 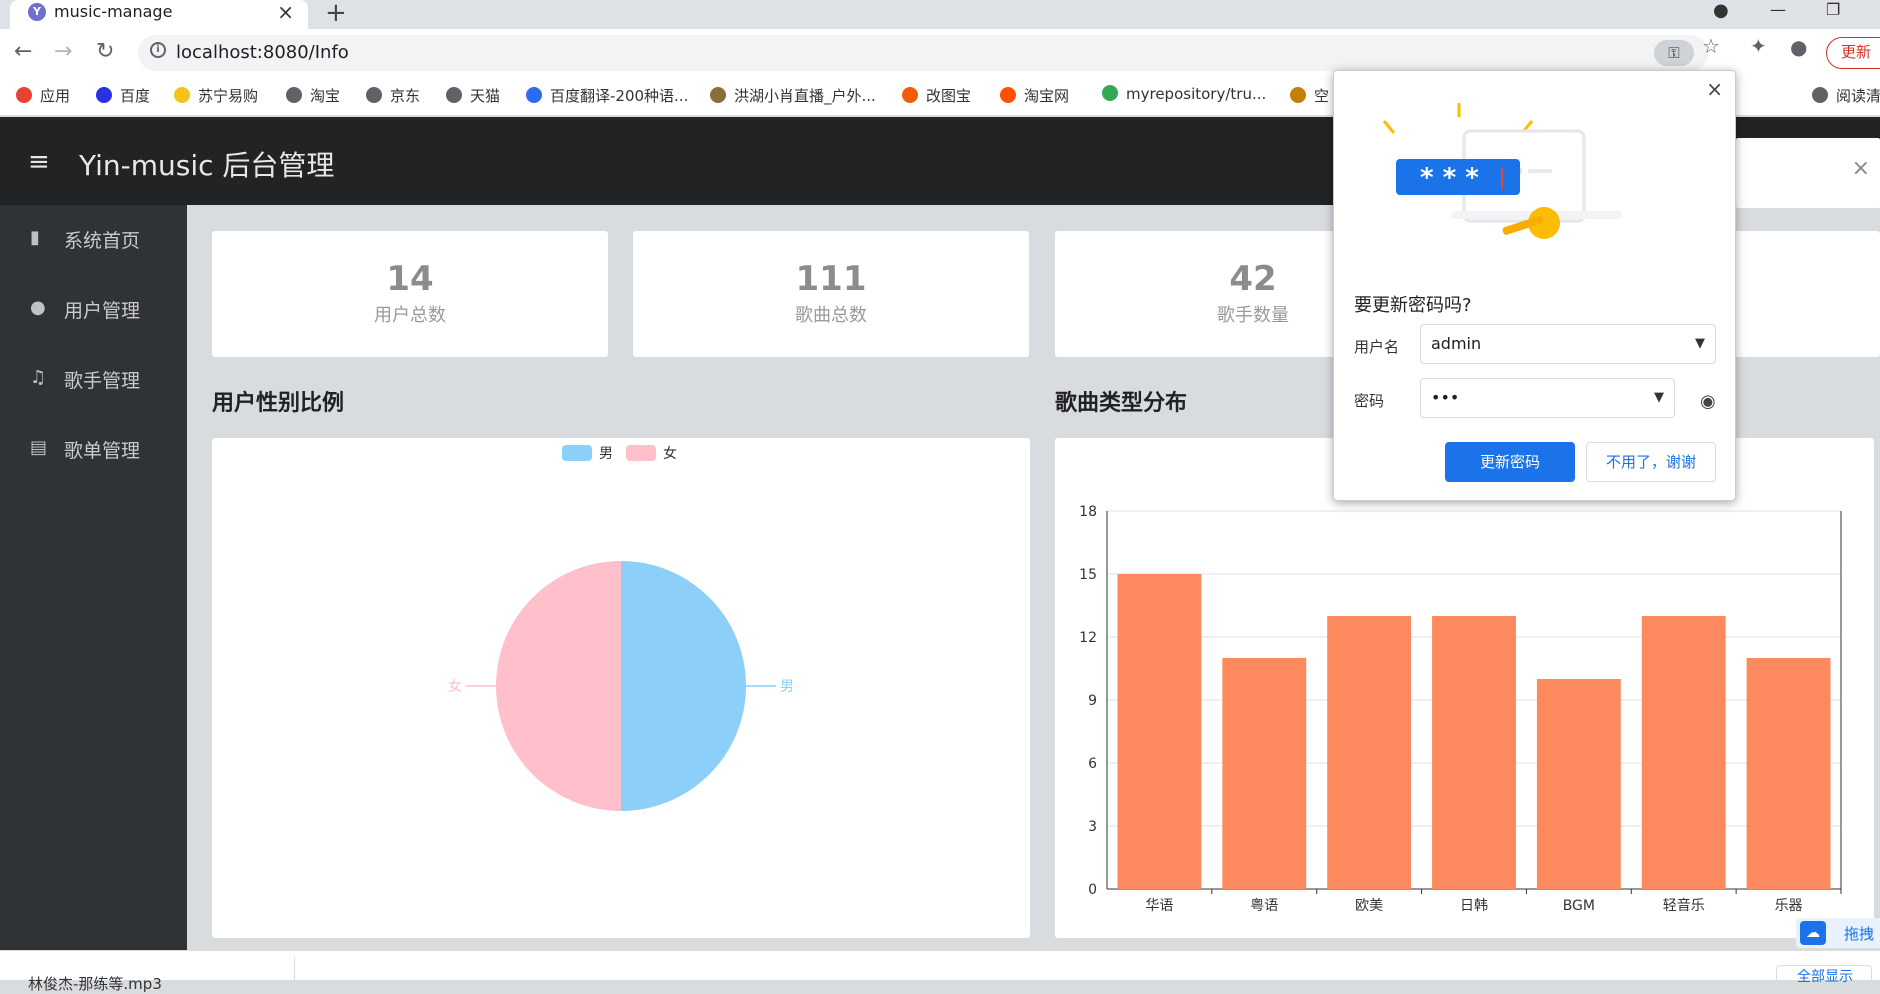 What do you see at coordinates (63, 51) in the screenshot?
I see `forward-icon: →` at bounding box center [63, 51].